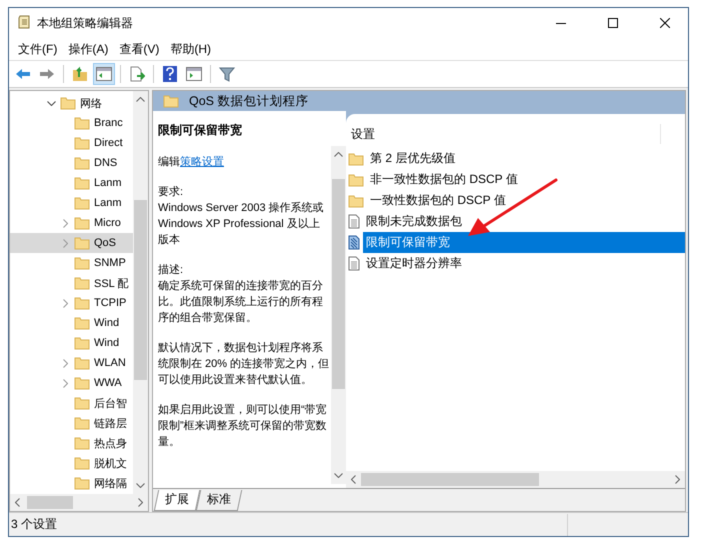  Describe the element at coordinates (243, 426) in the screenshot. I see `description-text: 如果启用此设置，则可以使用“带宽限制”框来调整系统可保留的带宽数量。` at that location.